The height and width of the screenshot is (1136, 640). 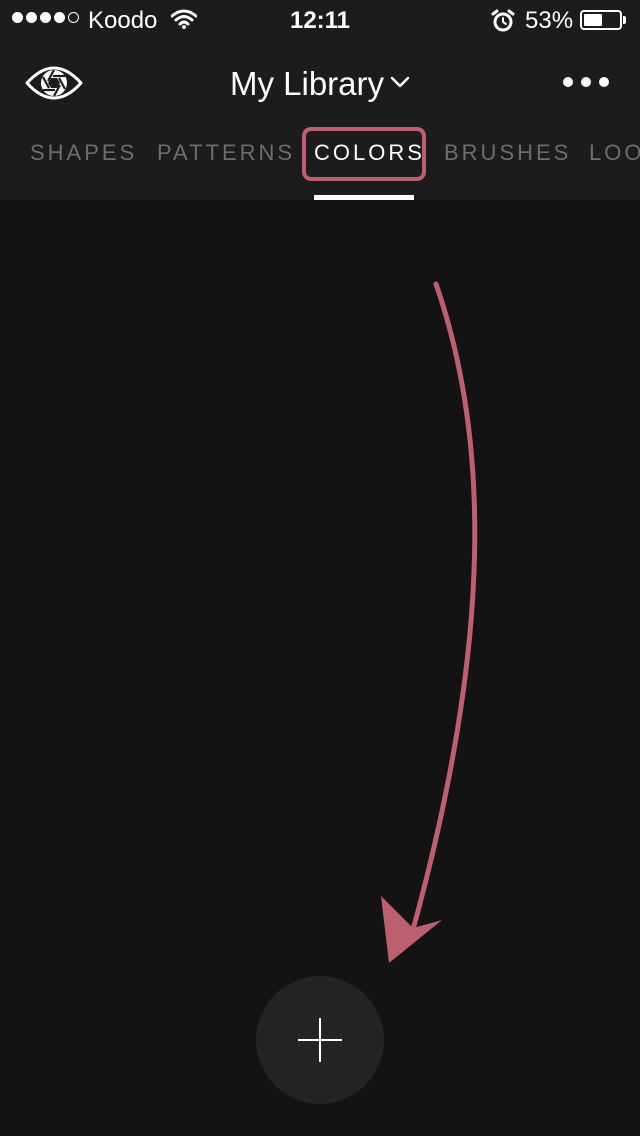 I want to click on tab-patterns: PATTERNS, so click(x=226, y=153).